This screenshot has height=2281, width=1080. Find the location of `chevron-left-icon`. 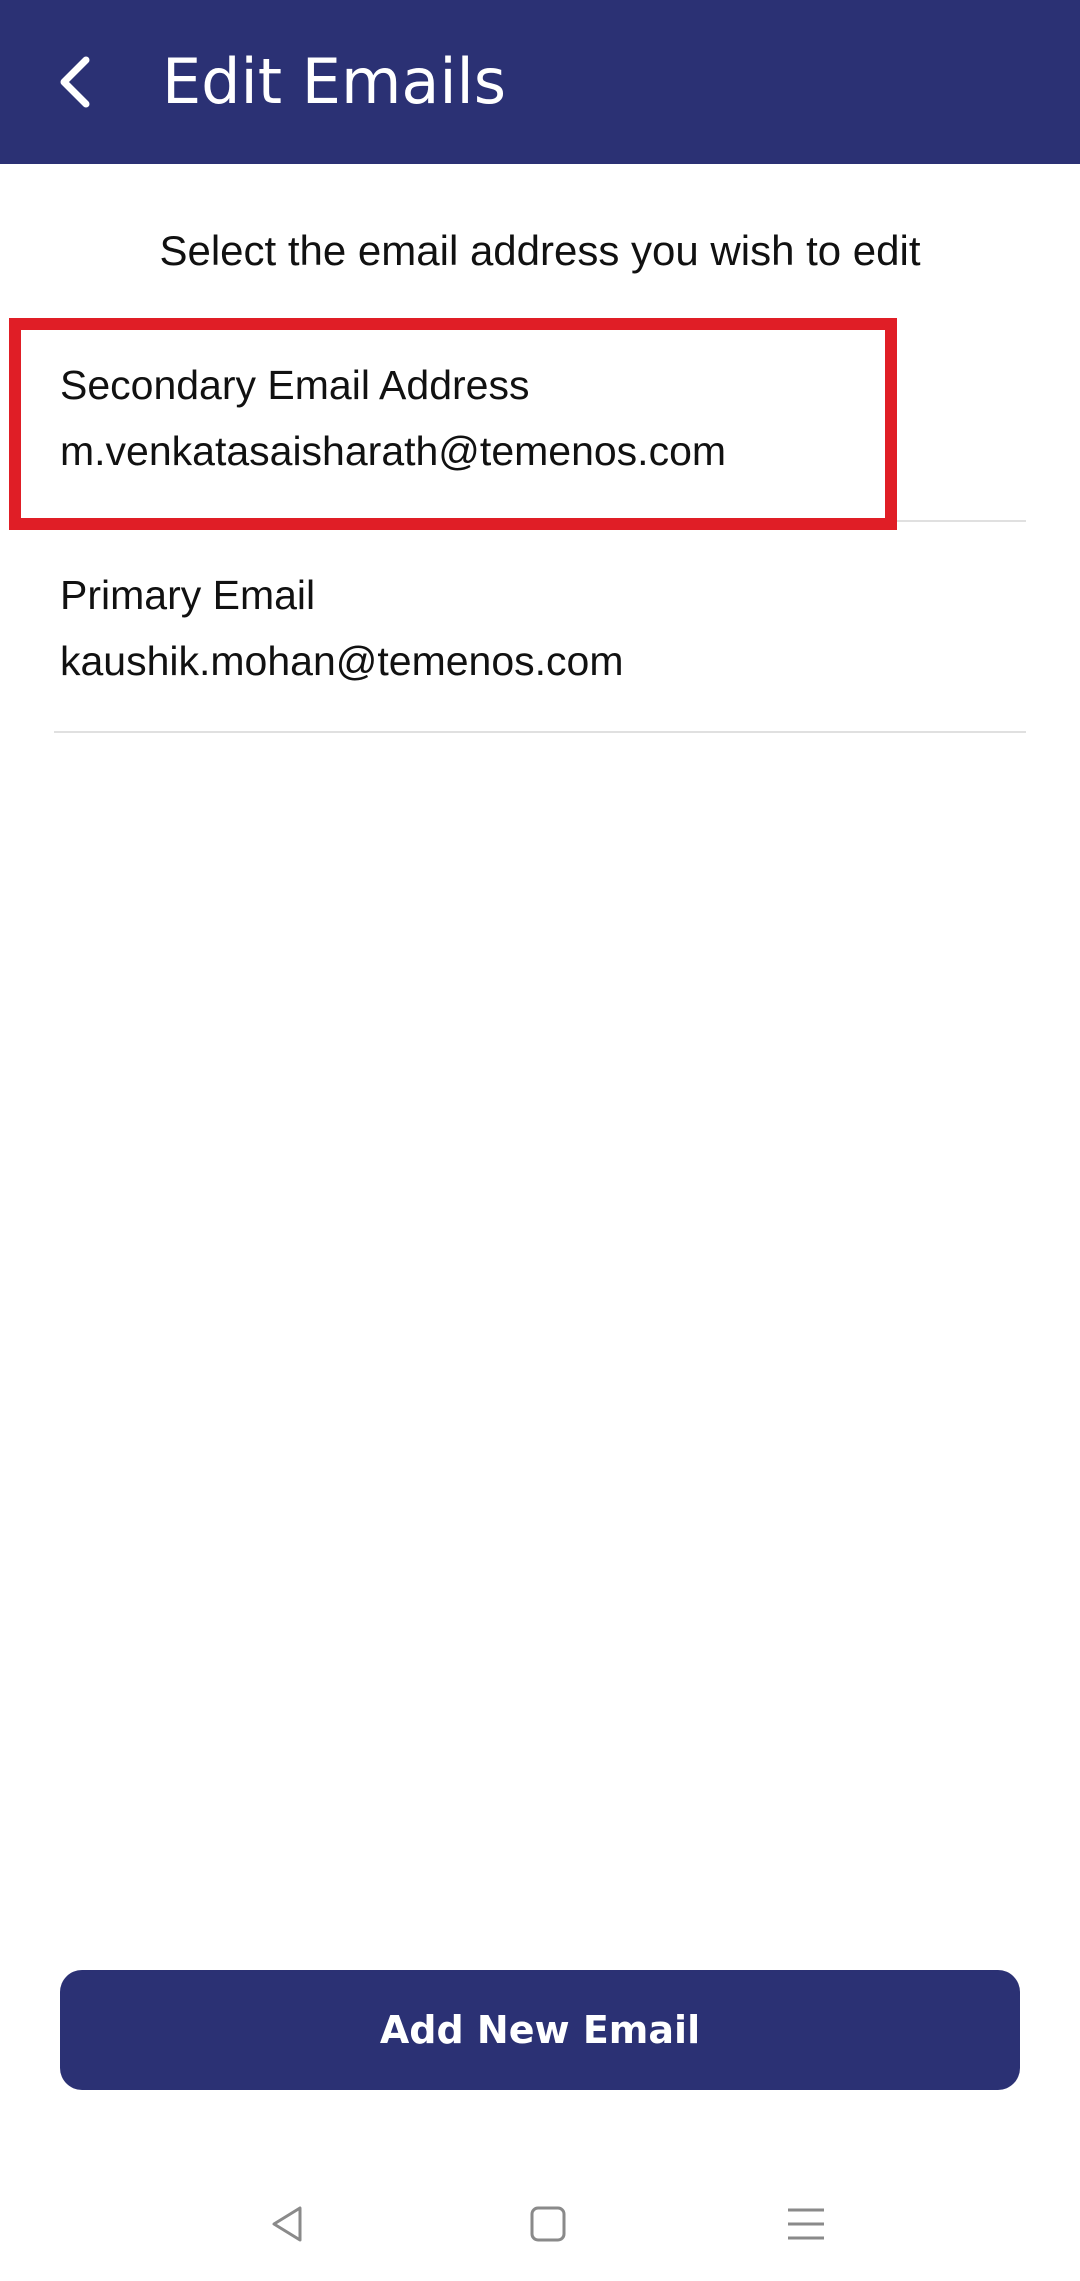

chevron-left-icon is located at coordinates (75, 82).